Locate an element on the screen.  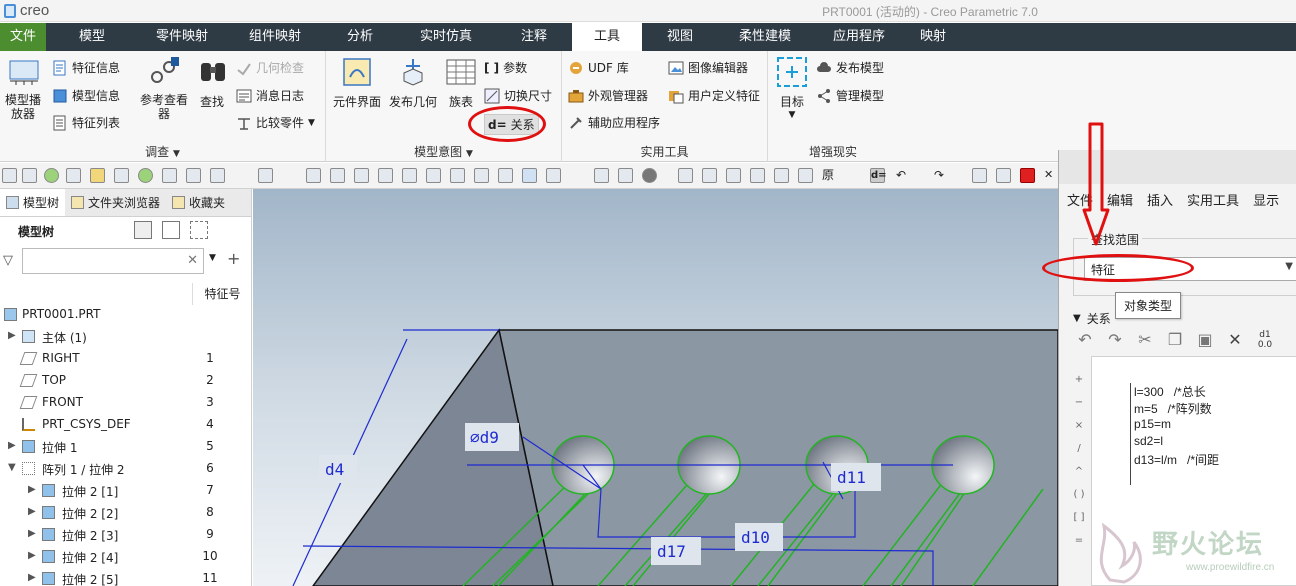
datum-tag-icon is located at coordinates (853, 175).